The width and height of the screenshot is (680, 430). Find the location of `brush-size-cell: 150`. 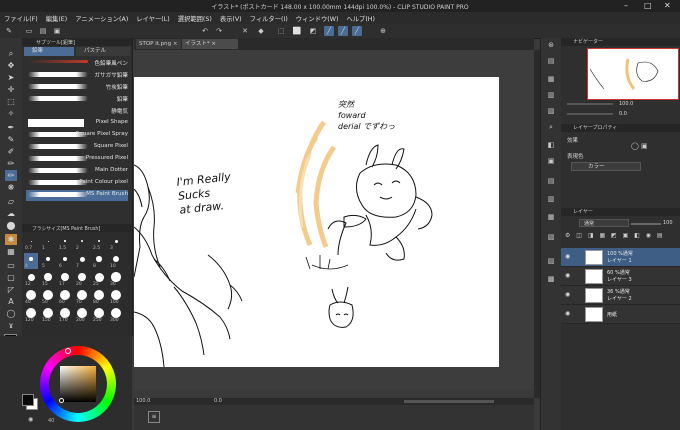

brush-size-cell: 150 is located at coordinates (48, 315).